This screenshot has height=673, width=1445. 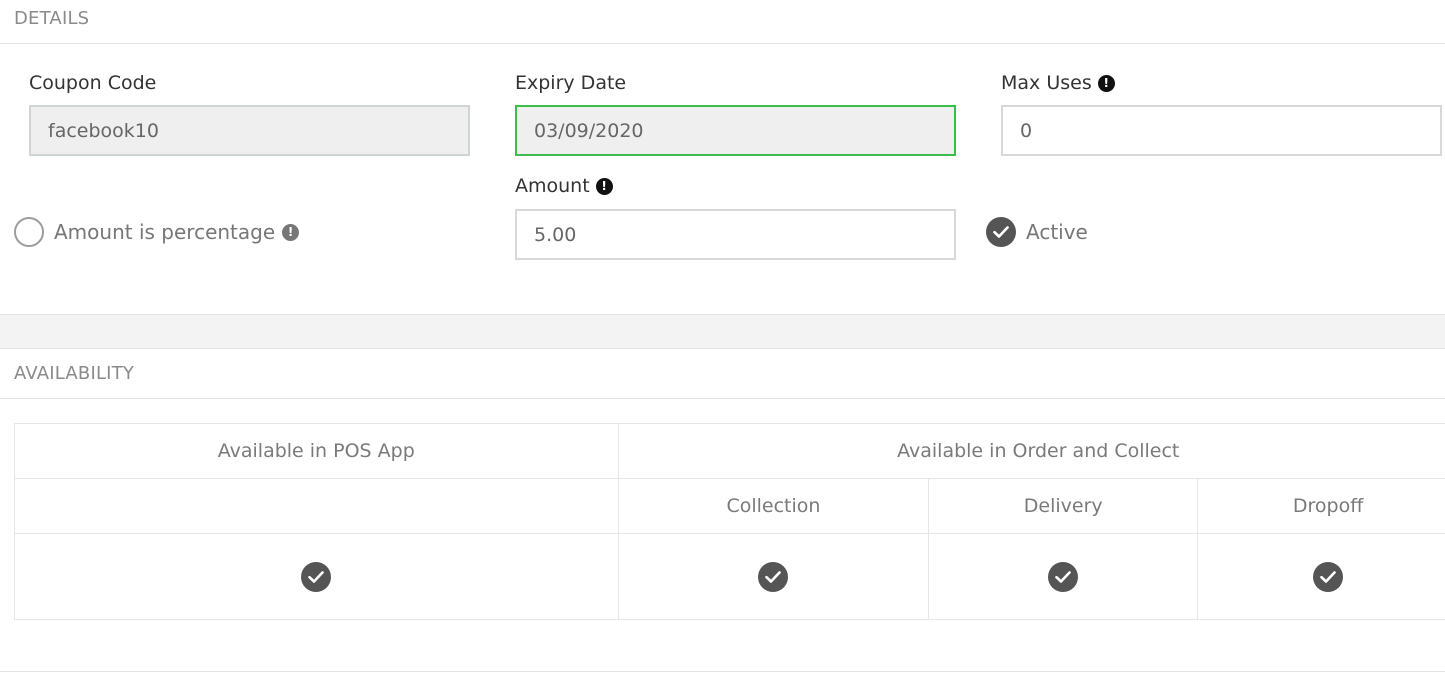 What do you see at coordinates (552, 186) in the screenshot?
I see `amount-label-text: Amount` at bounding box center [552, 186].